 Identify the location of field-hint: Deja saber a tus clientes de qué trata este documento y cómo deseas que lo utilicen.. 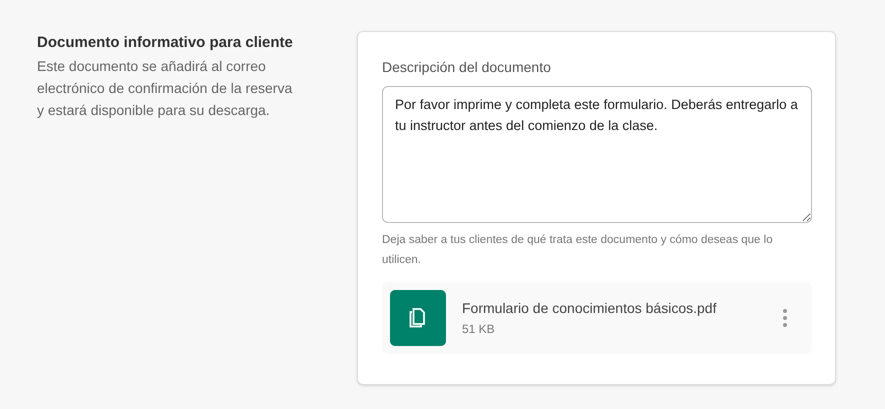
(578, 250).